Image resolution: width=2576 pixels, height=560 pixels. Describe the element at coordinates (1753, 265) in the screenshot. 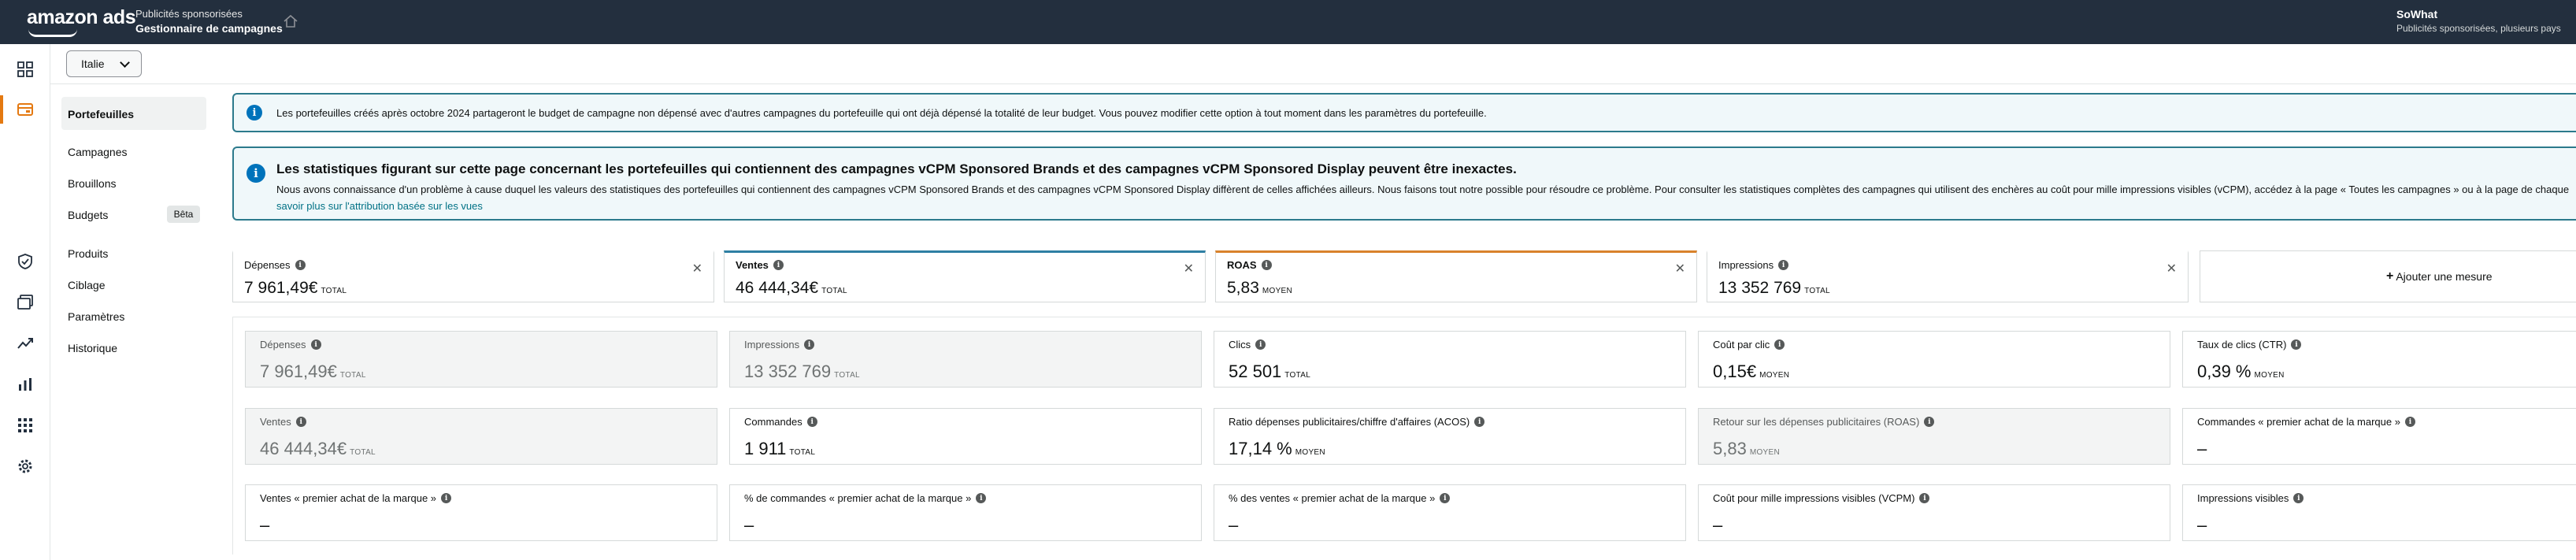

I see `metric-card-label-wrap: Impressions i` at that location.